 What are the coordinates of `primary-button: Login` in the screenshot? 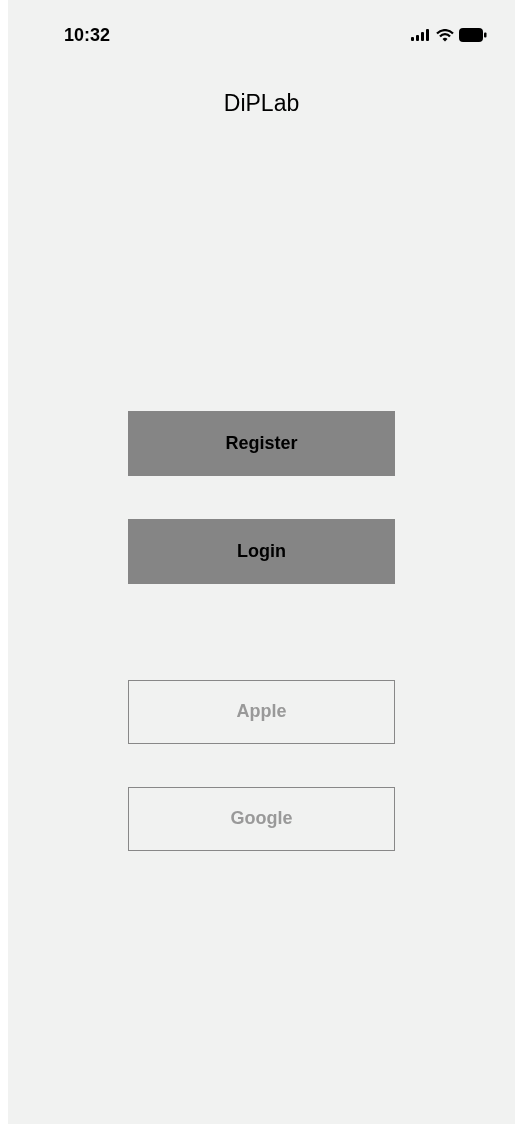 It's located at (261, 551).